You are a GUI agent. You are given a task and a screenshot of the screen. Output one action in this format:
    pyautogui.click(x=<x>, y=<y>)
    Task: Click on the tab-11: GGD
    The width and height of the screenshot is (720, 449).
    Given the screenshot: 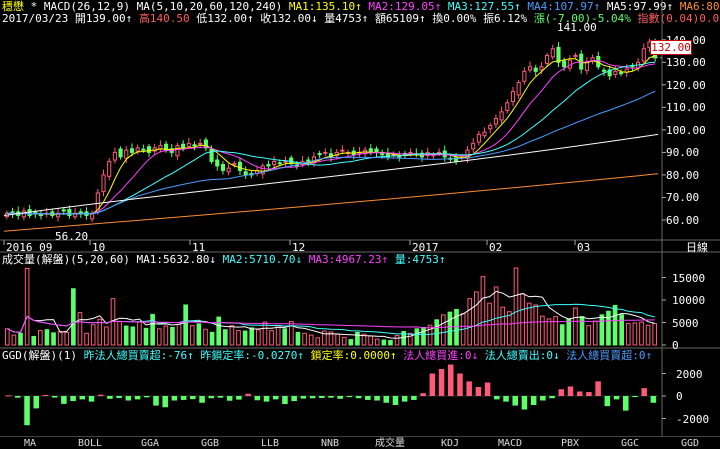 What is the action you would take?
    pyautogui.click(x=690, y=443)
    